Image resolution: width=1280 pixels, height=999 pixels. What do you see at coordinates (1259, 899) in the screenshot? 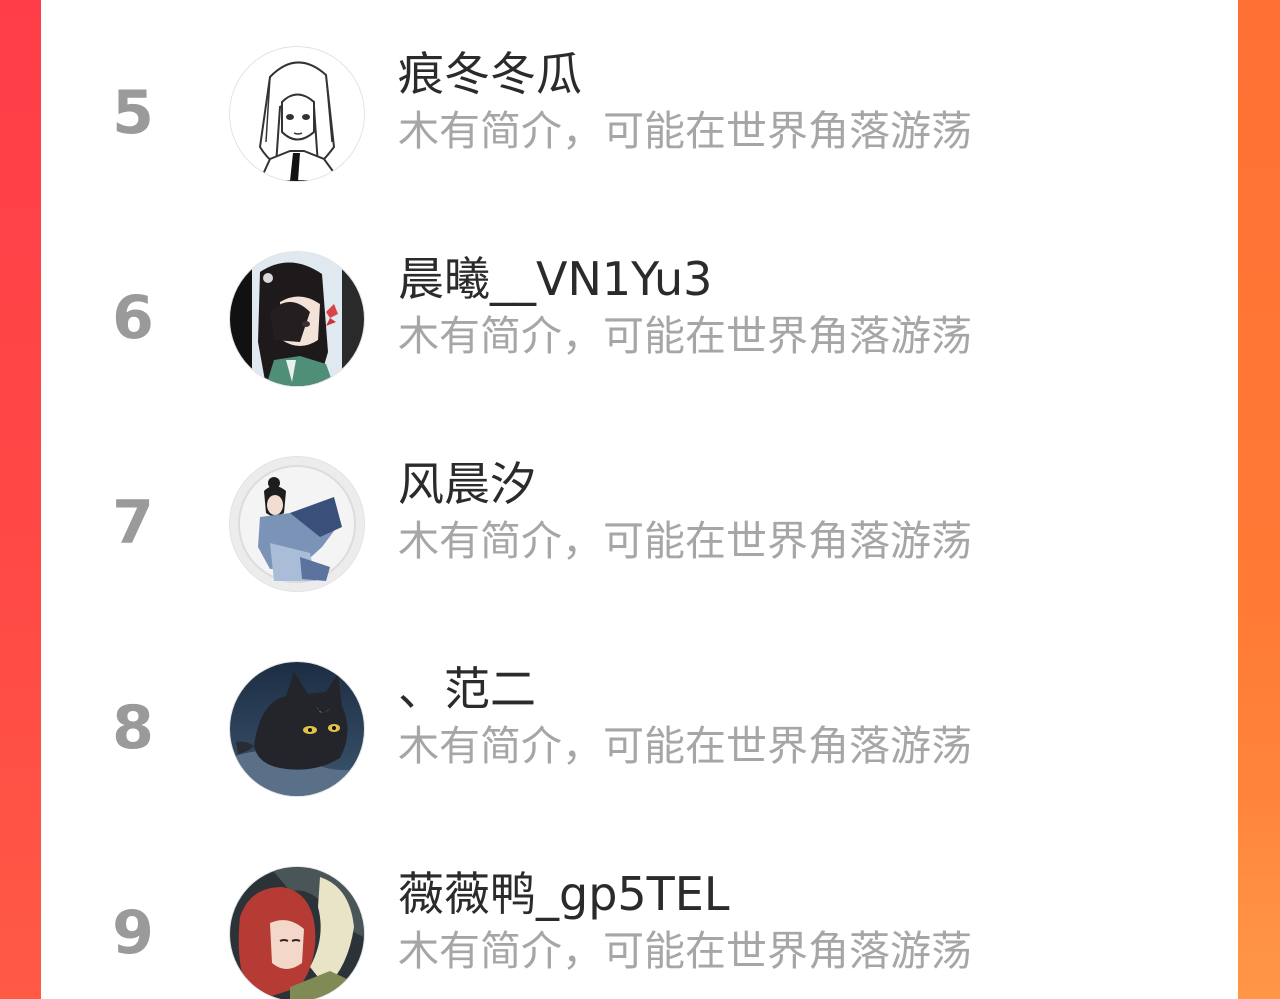
I see `right-frame-highlight` at bounding box center [1259, 899].